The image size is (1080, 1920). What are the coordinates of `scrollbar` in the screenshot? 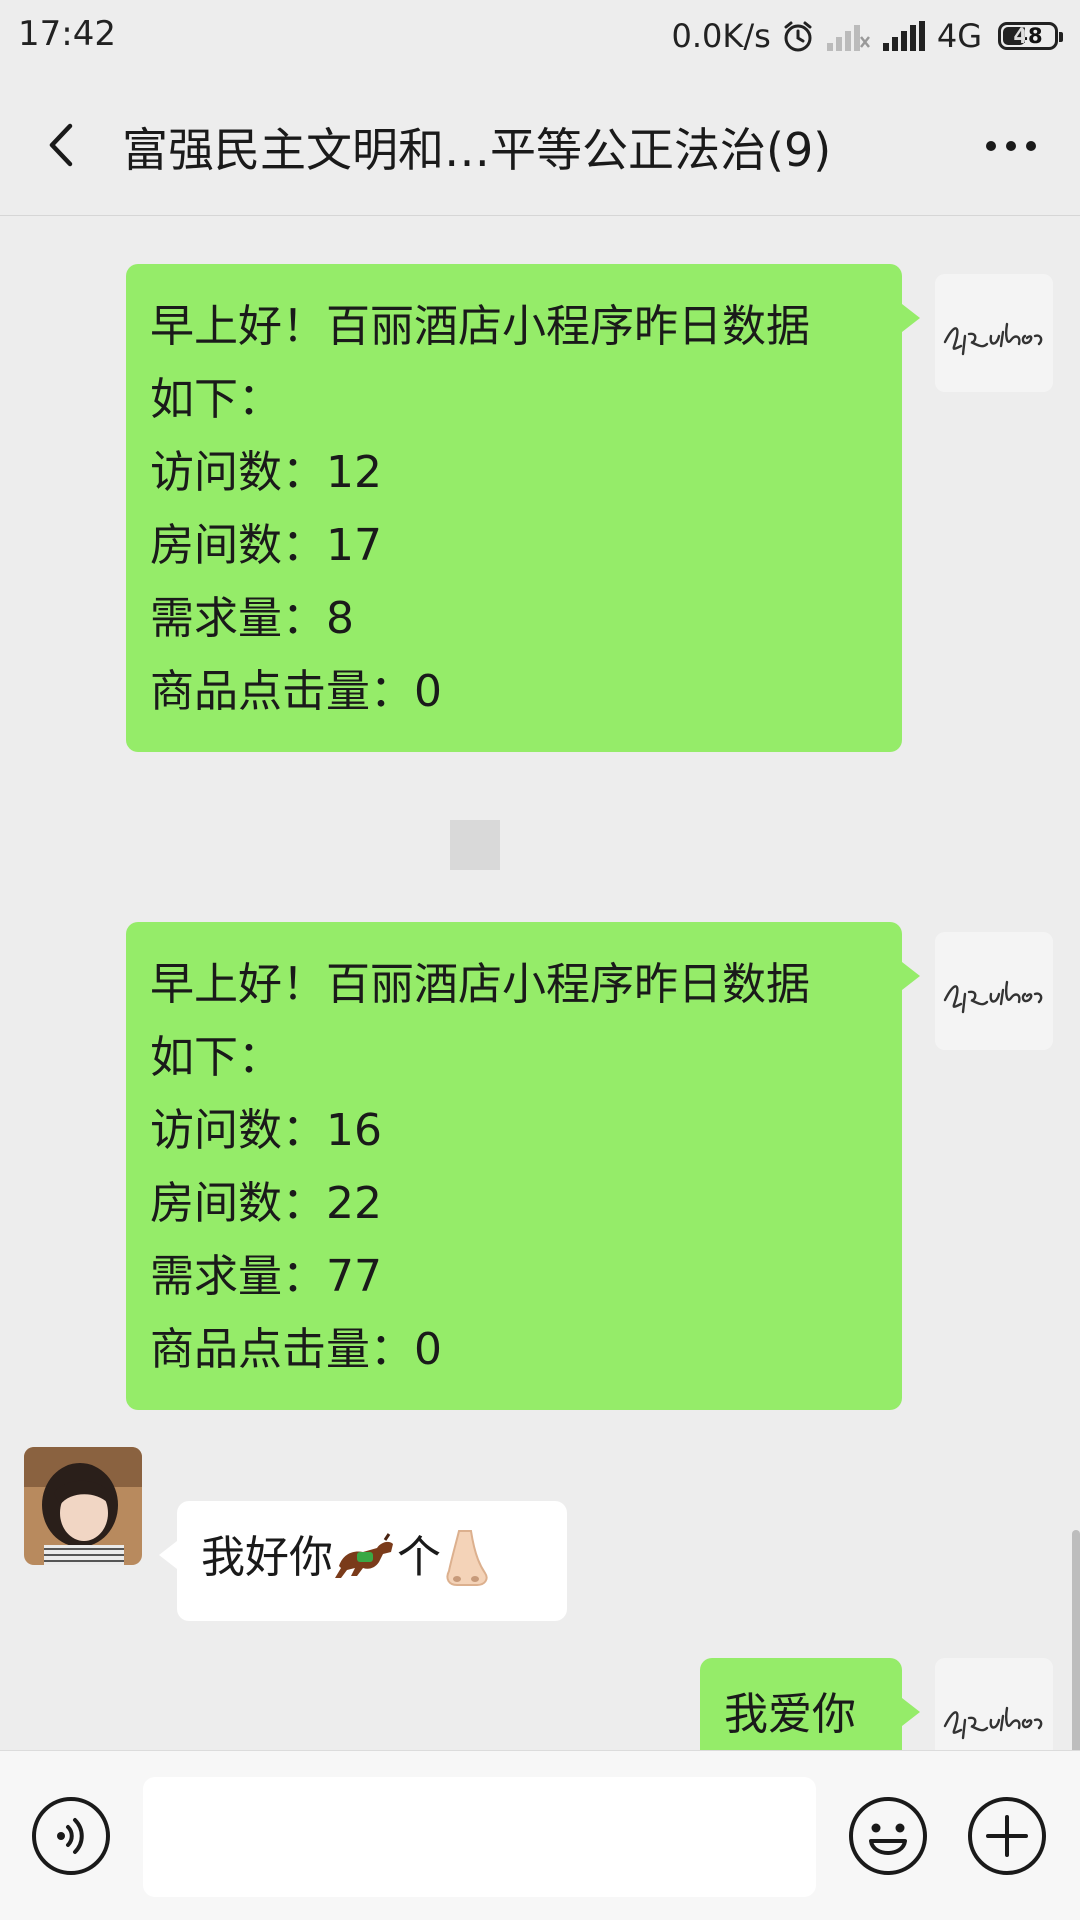 It's located at (1076, 1640).